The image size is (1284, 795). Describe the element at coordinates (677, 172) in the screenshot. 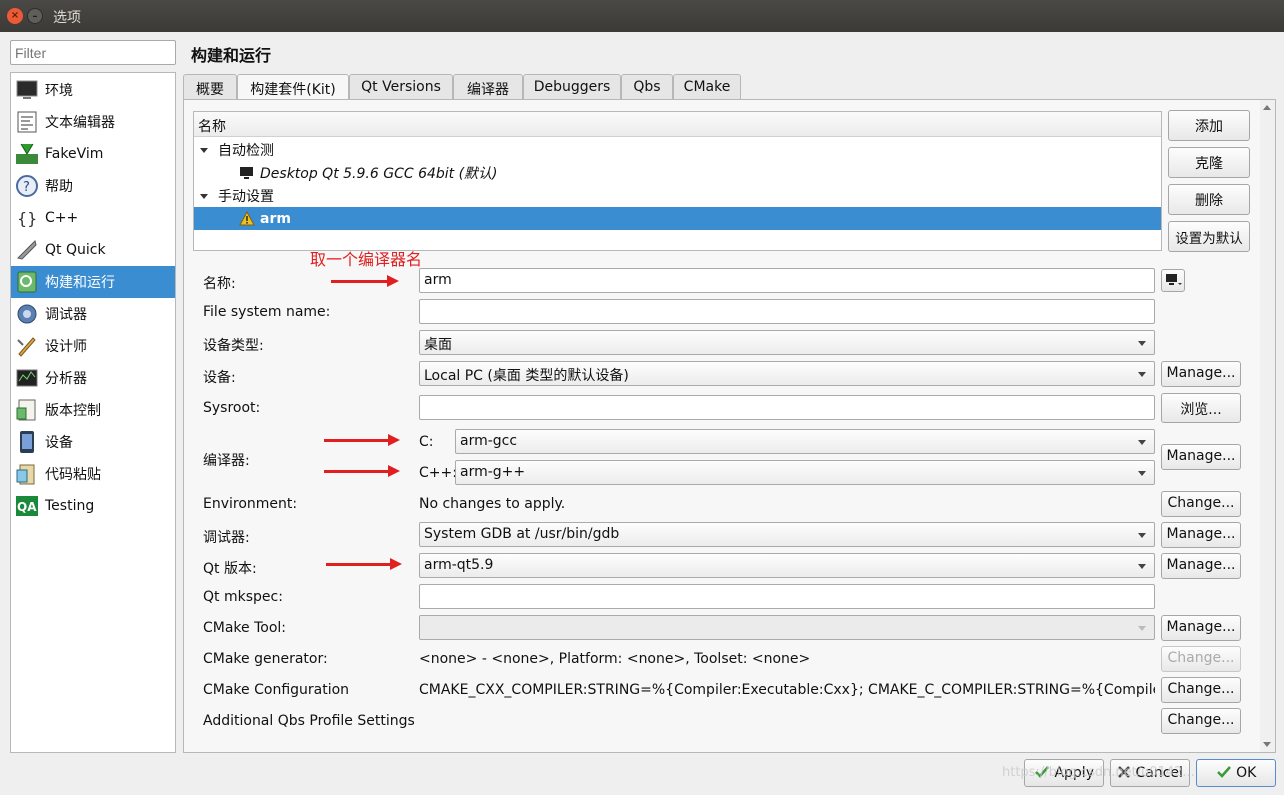

I see `kit-row-desktop: Desktop Qt 5.9.6 GCC 64bit (默认)` at that location.